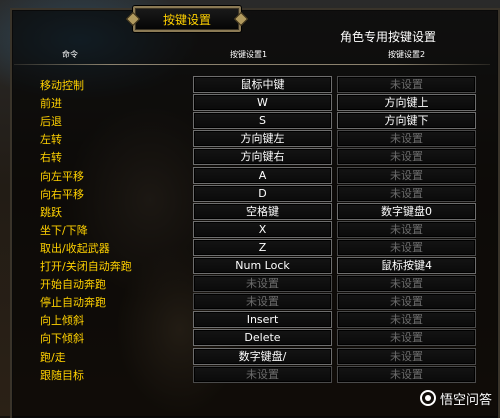  What do you see at coordinates (51, 122) in the screenshot?
I see `command-label: 后退` at bounding box center [51, 122].